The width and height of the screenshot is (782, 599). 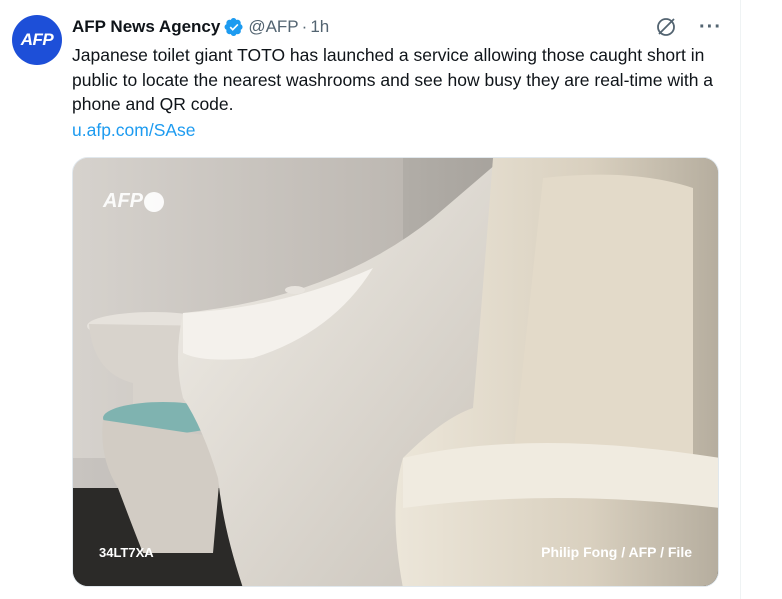 I want to click on avatar-text: AFP, so click(x=37, y=39).